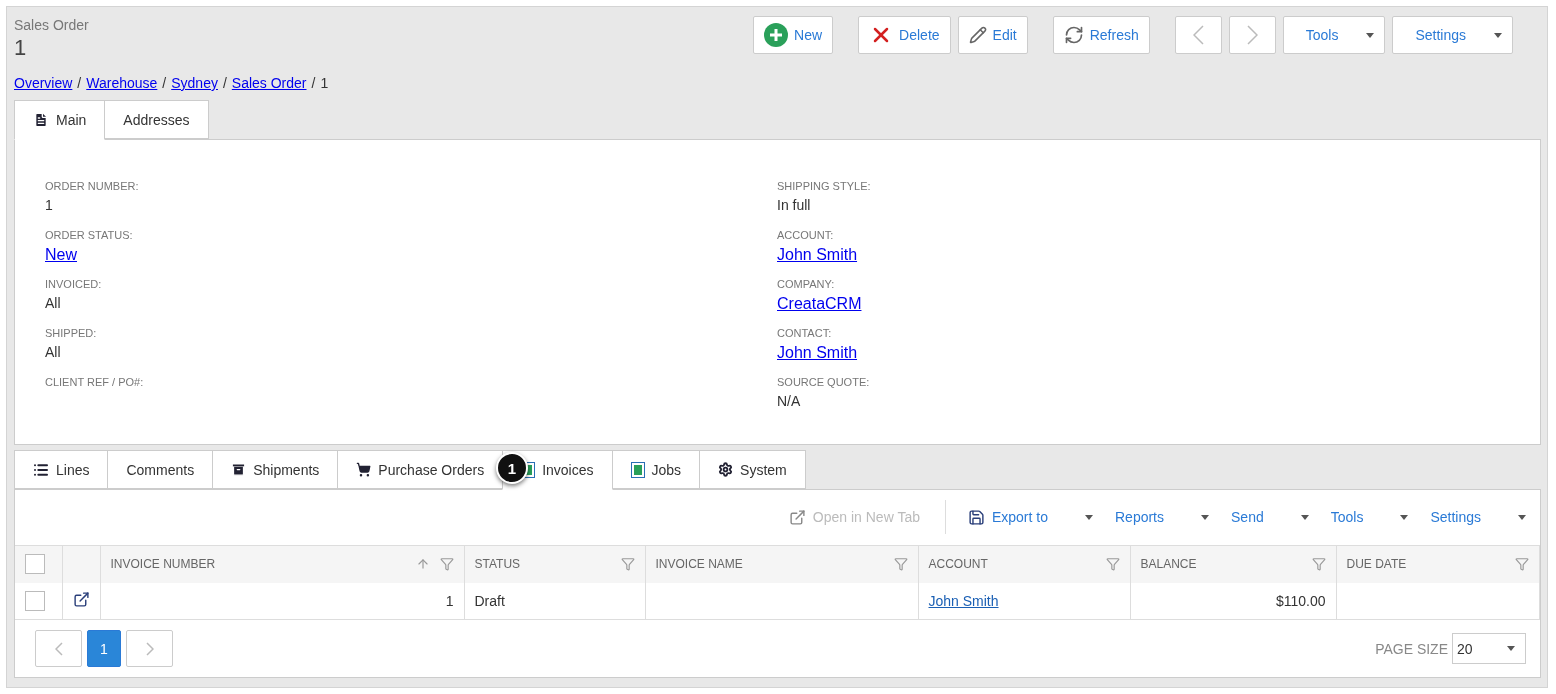 The height and width of the screenshot is (694, 1556). Describe the element at coordinates (41, 469) in the screenshot. I see `list-icon` at that location.